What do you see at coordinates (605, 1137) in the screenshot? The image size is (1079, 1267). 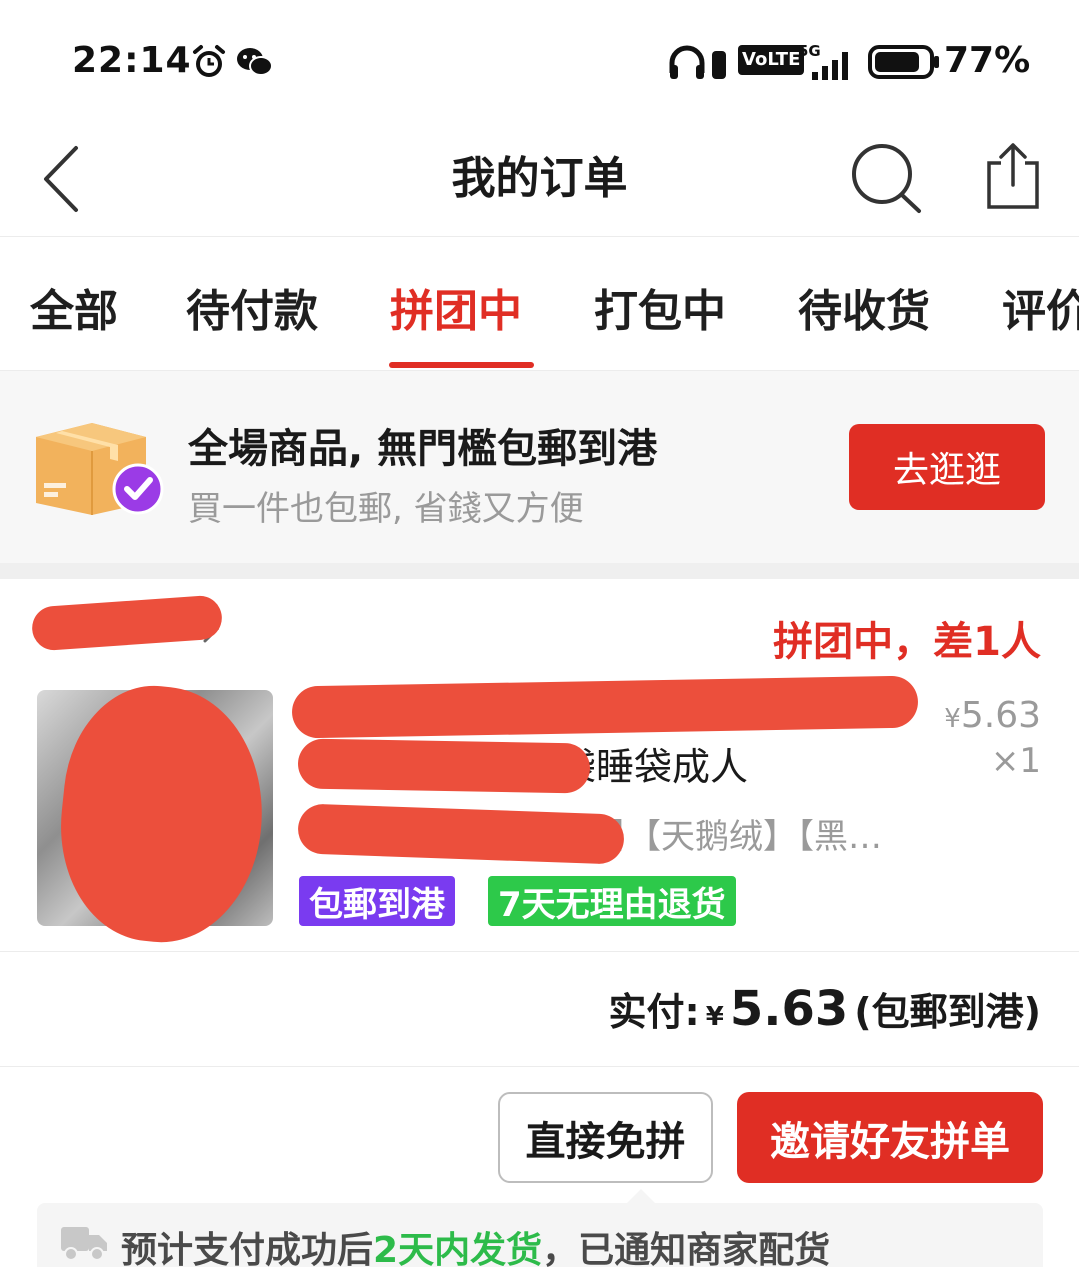 I see `direct-purchase-button: 直接免拼` at bounding box center [605, 1137].